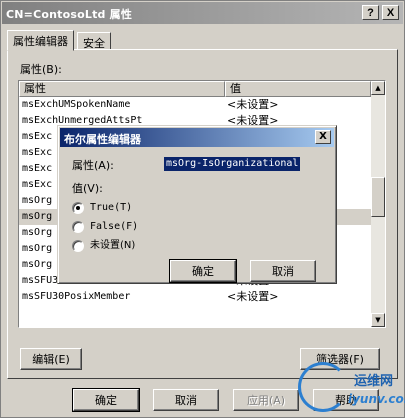 The image size is (405, 418). I want to click on dialog-titlebar: 布尔属性编辑器 X, so click(197, 137).